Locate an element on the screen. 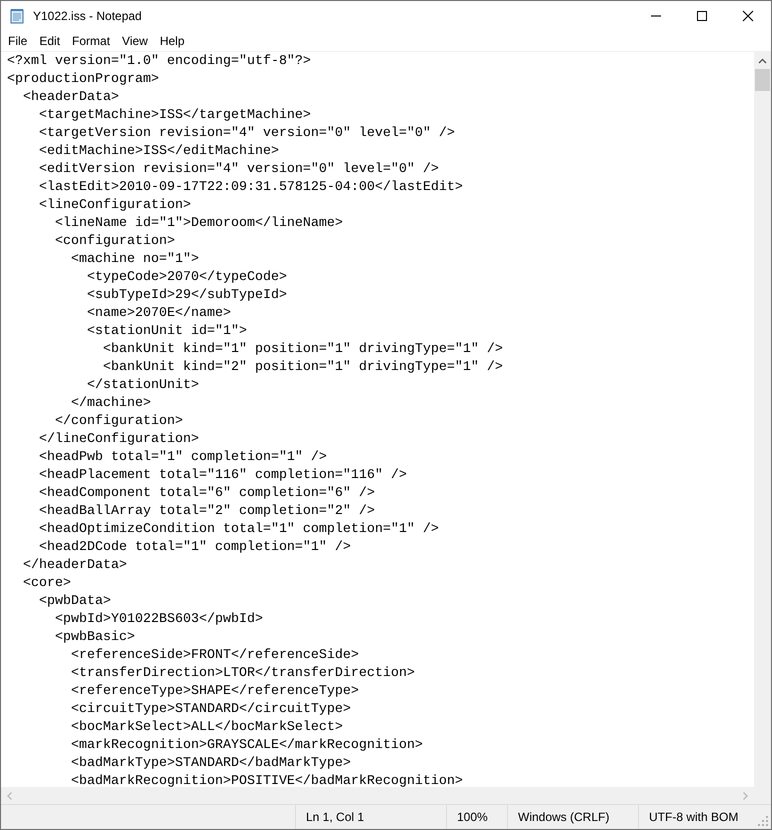 This screenshot has height=830, width=772. text-line: <head2DCode total="1" completion="1" /> is located at coordinates (195, 548).